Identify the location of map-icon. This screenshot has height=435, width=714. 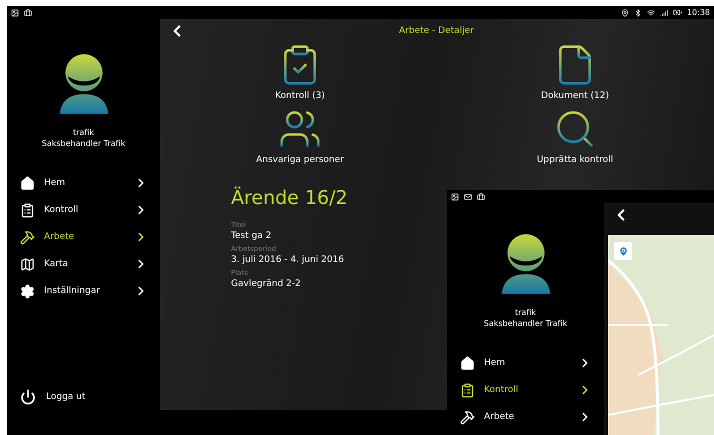
(27, 264).